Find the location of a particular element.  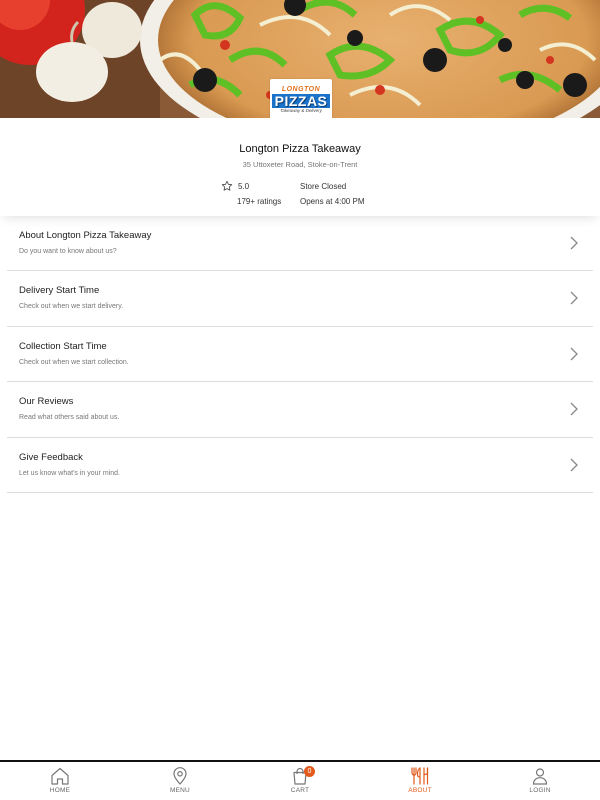

store-logo: LONGTON PIZZAS Takeaway & Delivery is located at coordinates (301, 98).